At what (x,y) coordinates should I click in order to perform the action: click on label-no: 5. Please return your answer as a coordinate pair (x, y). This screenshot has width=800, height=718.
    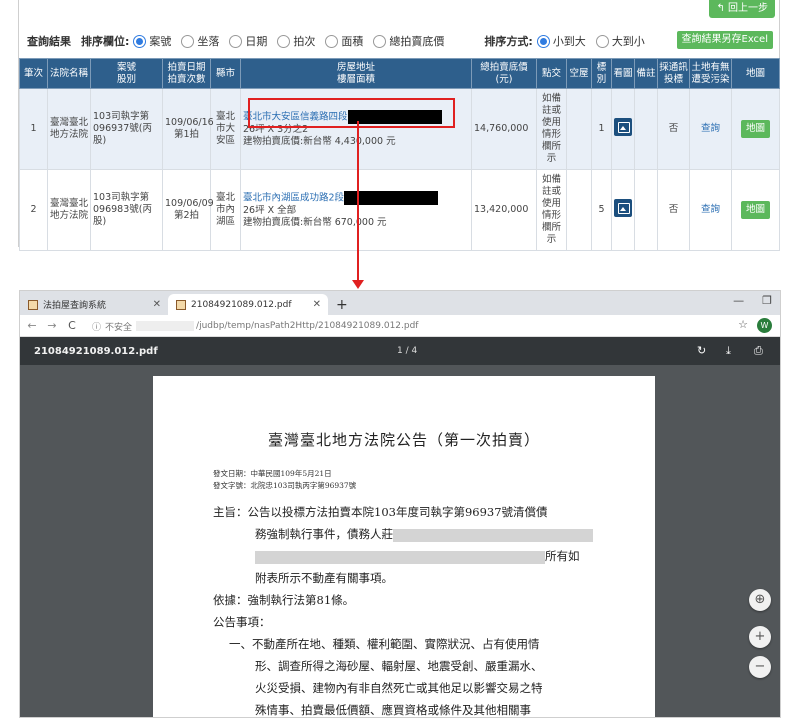
    Looking at the image, I should click on (601, 210).